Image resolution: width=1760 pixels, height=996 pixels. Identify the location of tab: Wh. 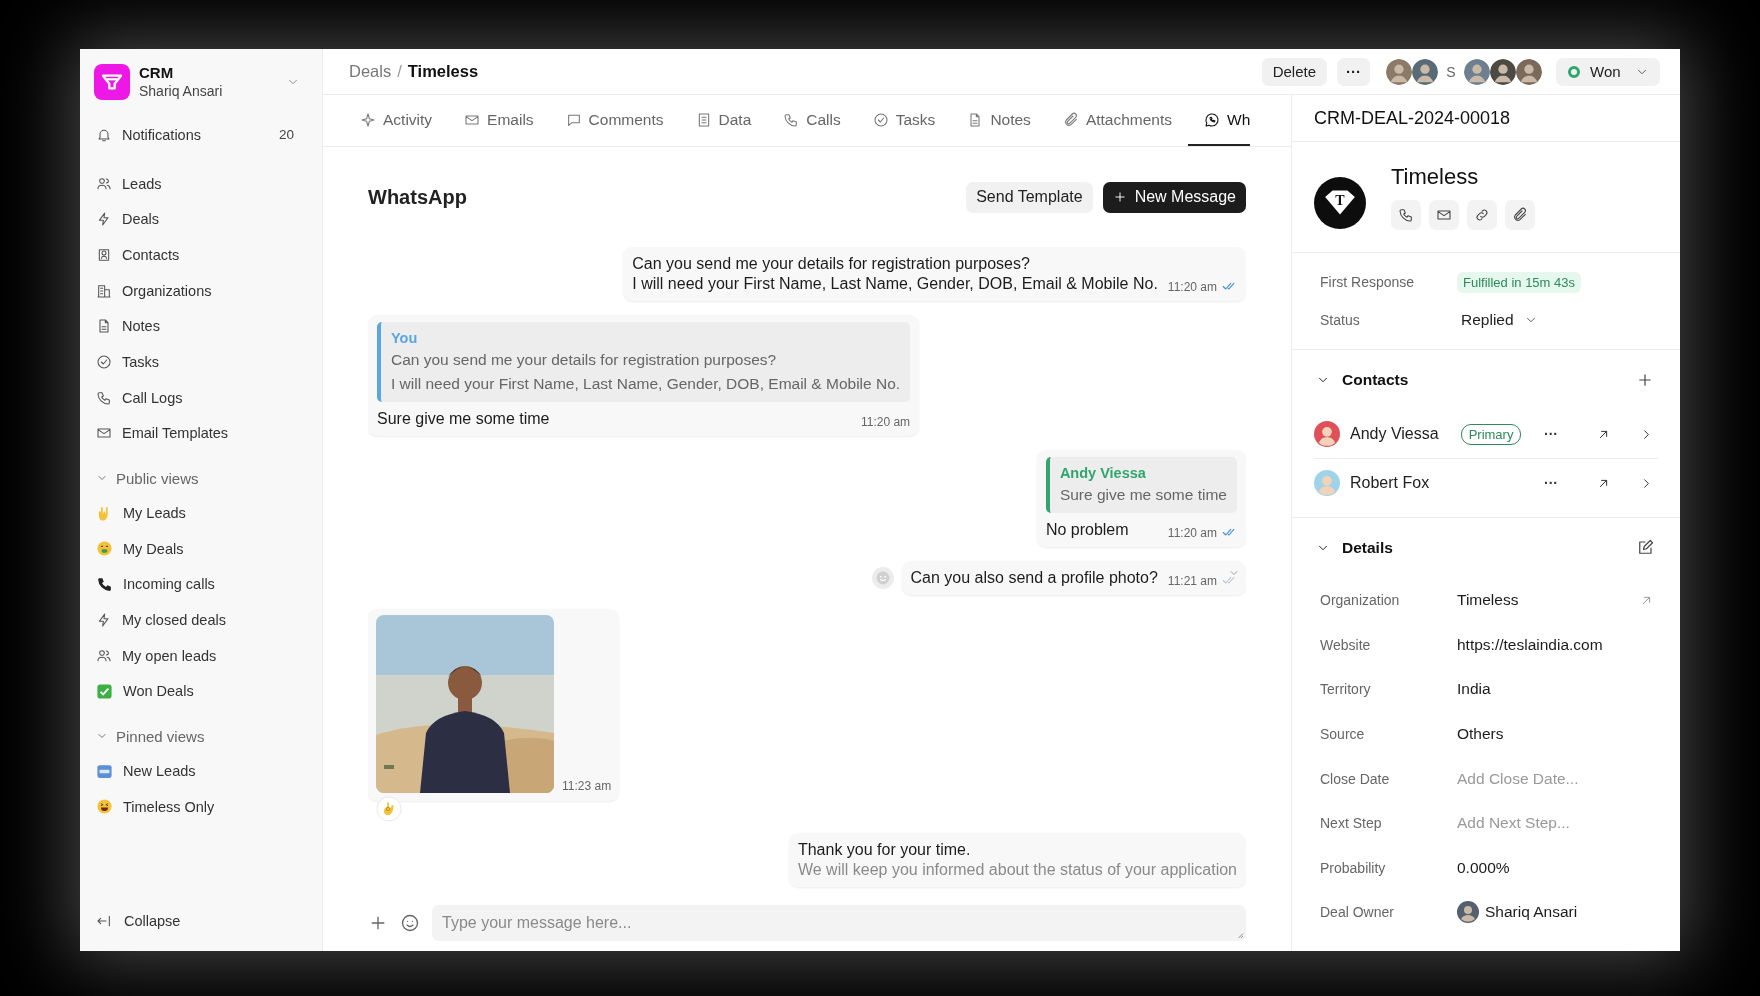
(1219, 120).